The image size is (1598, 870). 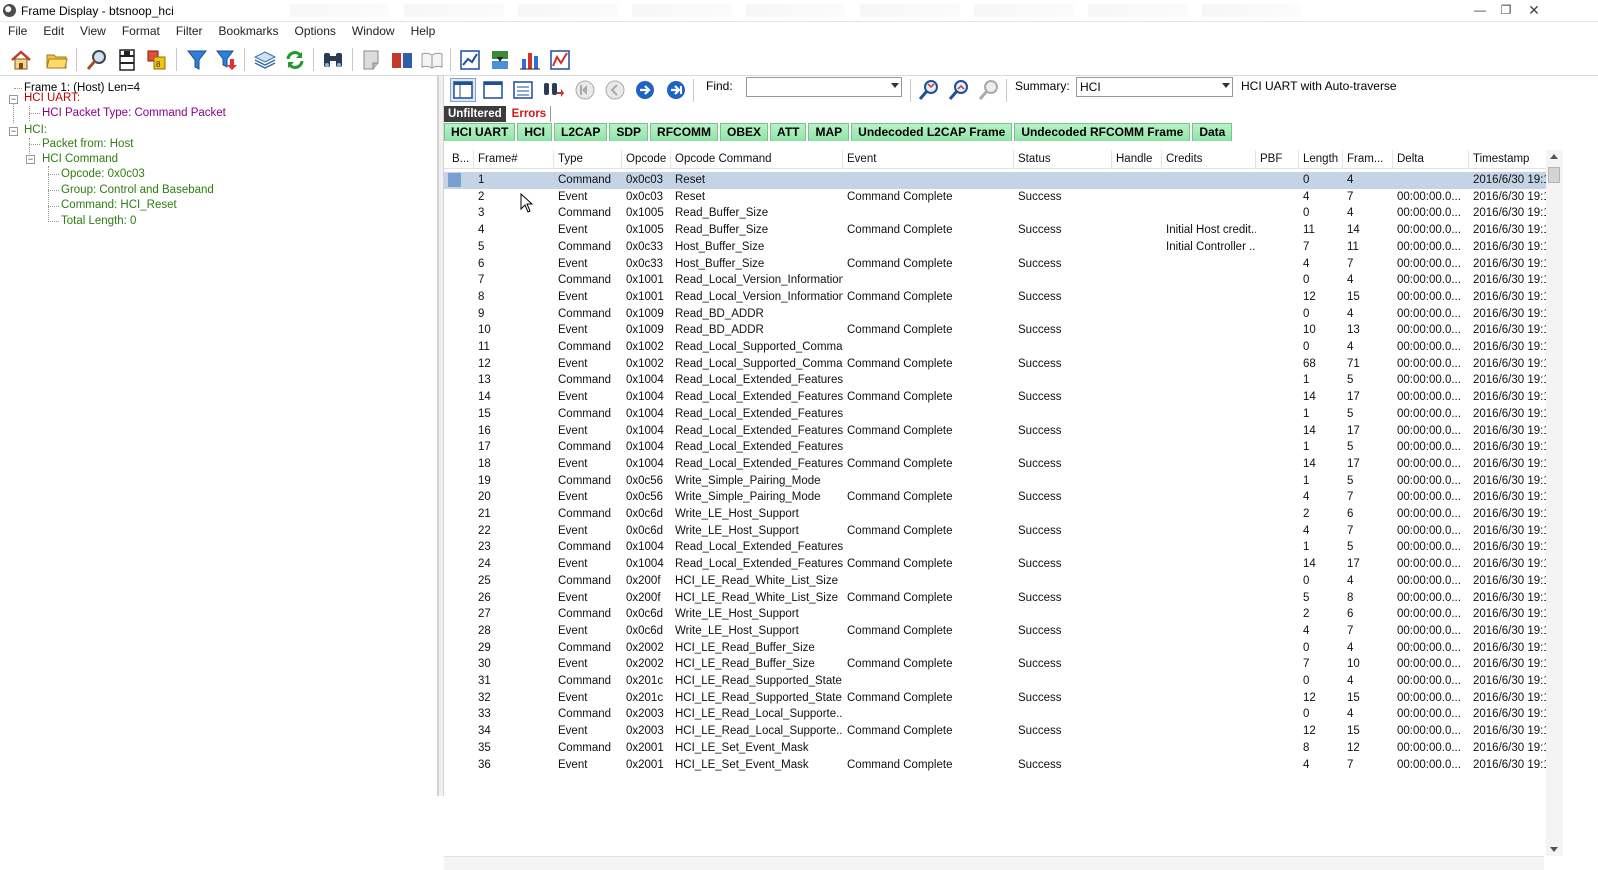 I want to click on col-frame-header: Frame#, so click(x=514, y=159).